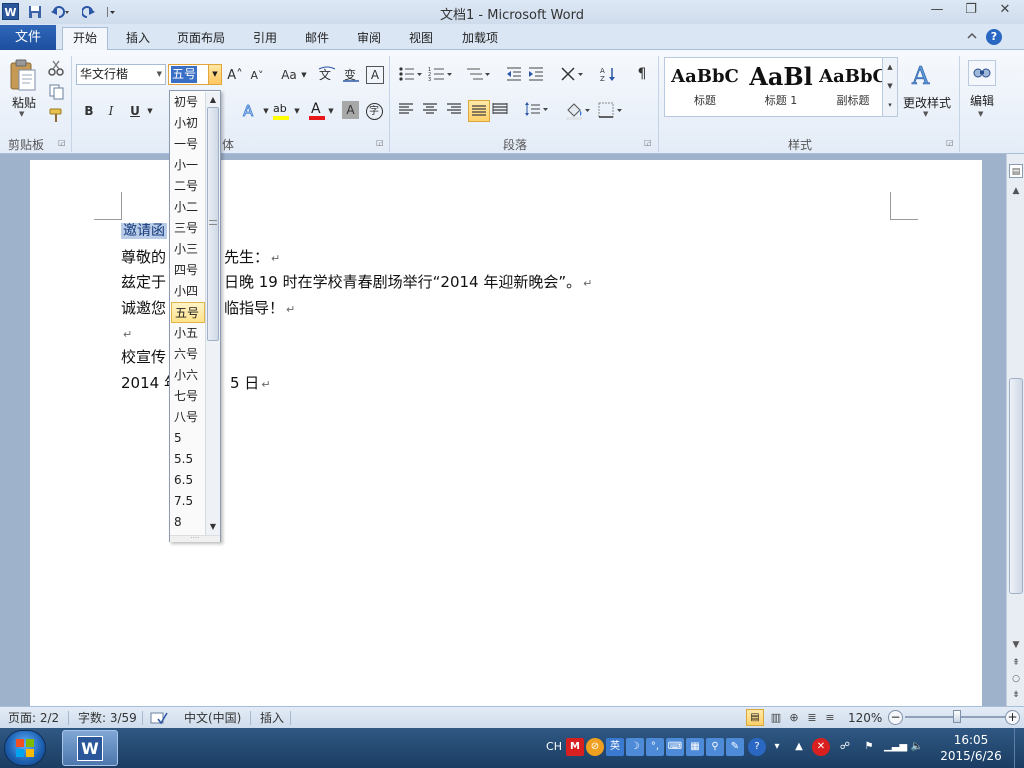 The width and height of the screenshot is (1024, 768). What do you see at coordinates (890, 87) in the screenshot?
I see `gallery-scroll: ▲ ▼ ▾` at bounding box center [890, 87].